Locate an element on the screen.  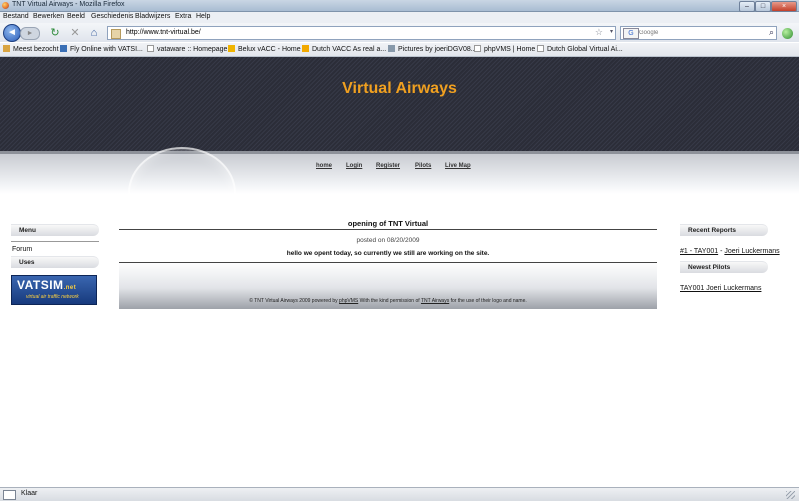
url-text: http://www.tnt-virtual.be/ is located at coordinates (163, 32).